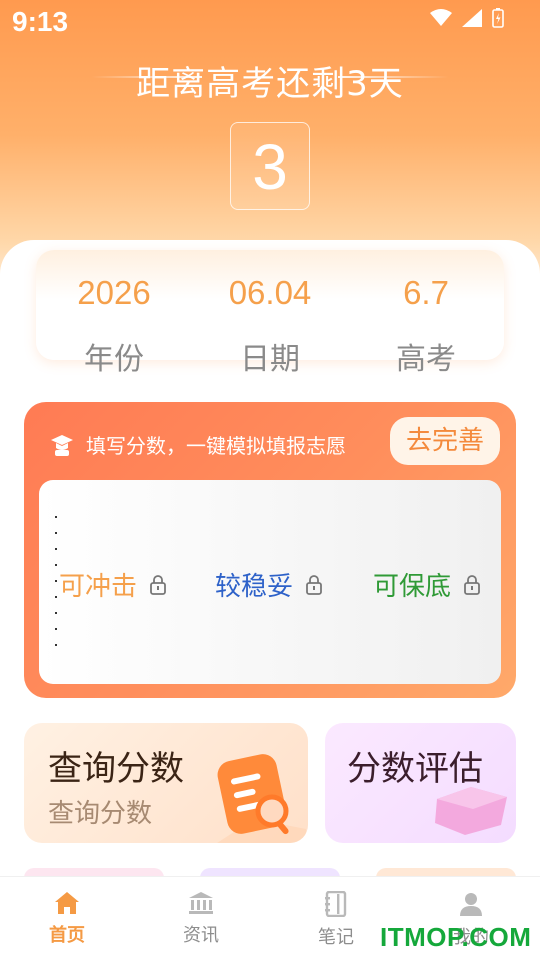 The width and height of the screenshot is (540, 960). I want to click on chance-item-reach: 可冲击, so click(113, 584).